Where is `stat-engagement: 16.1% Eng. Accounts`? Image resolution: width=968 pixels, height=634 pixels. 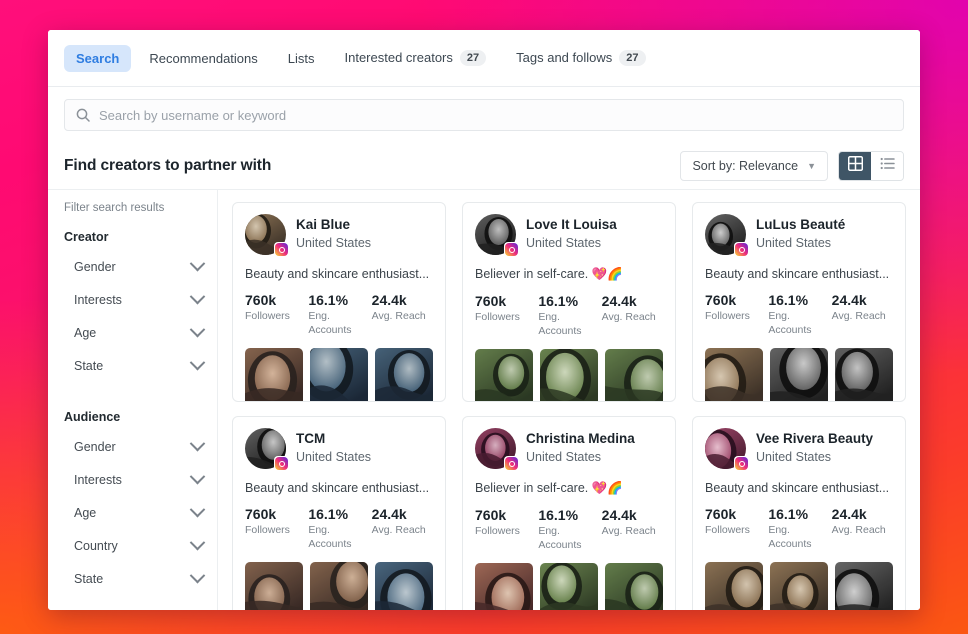 stat-engagement: 16.1% Eng. Accounts is located at coordinates (568, 315).